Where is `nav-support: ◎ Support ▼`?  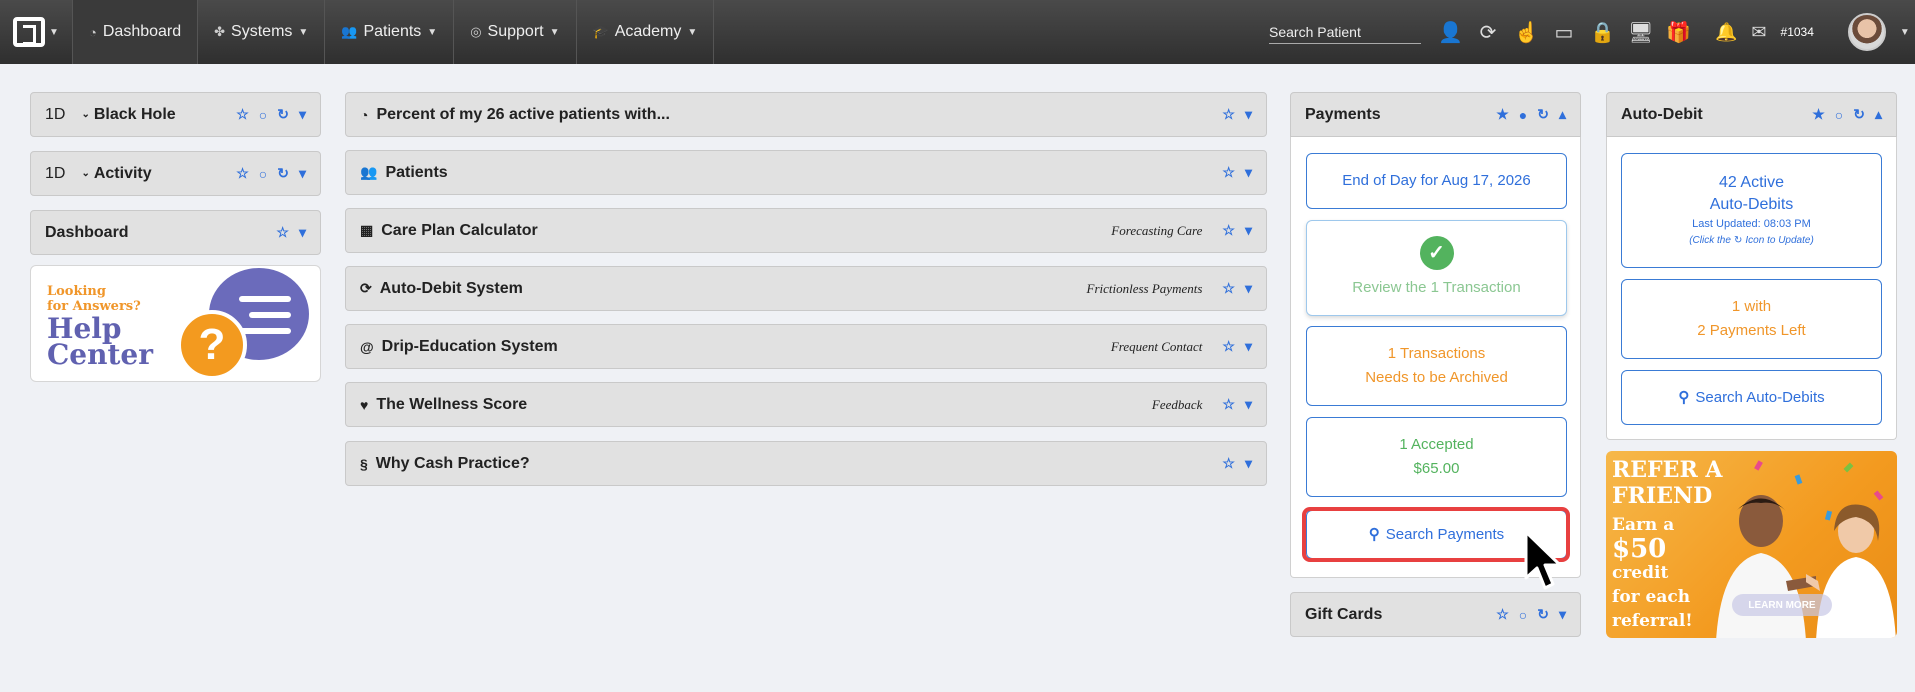
nav-support: ◎ Support ▼ is located at coordinates (514, 32).